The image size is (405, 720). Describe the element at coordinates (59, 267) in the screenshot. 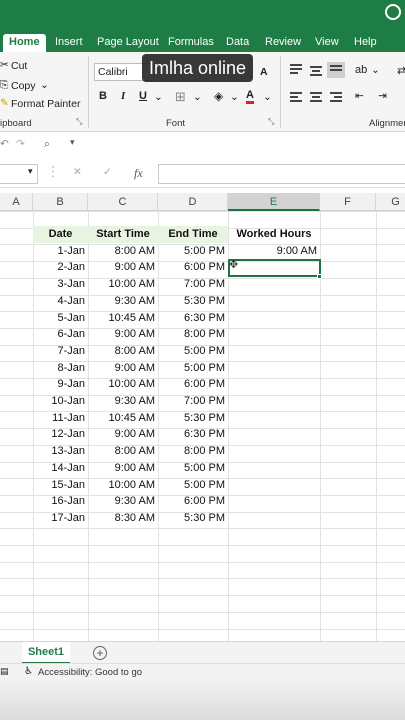

I see `cell-date: 2-Jan` at that location.